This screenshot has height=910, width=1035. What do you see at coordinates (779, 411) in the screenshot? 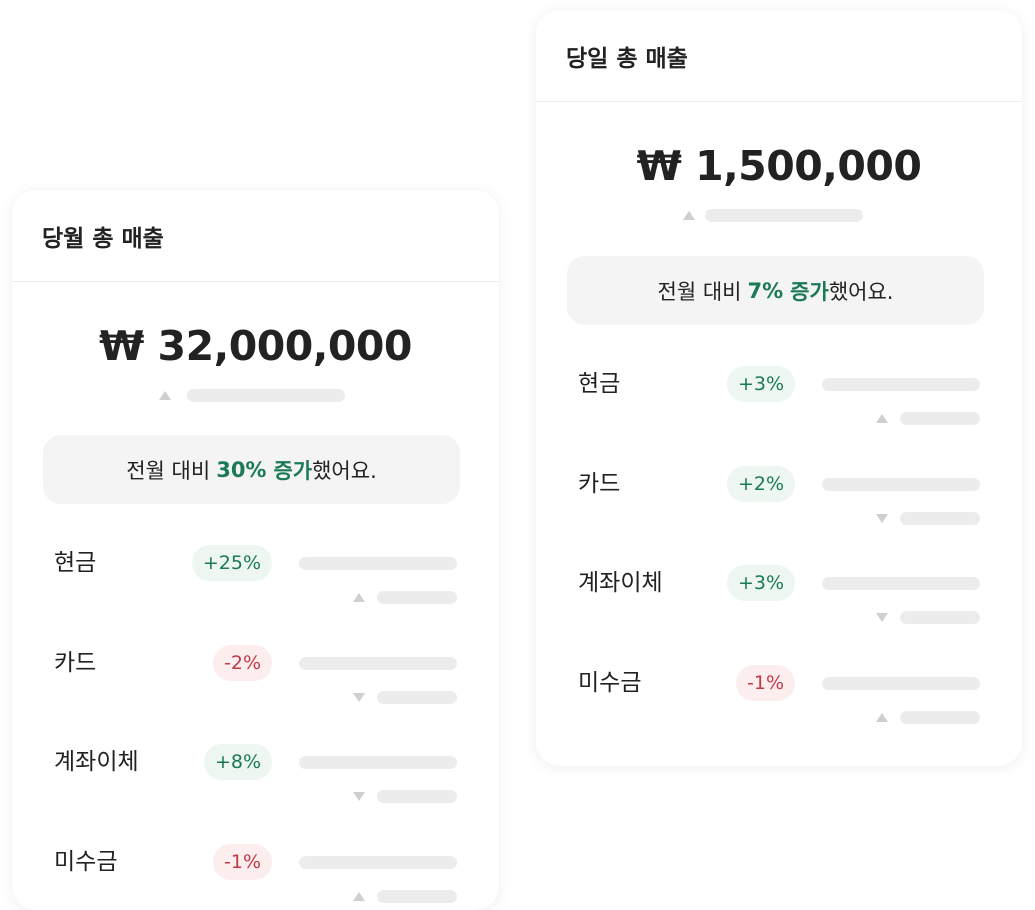
I see `list-item: 현금 +3%` at bounding box center [779, 411].